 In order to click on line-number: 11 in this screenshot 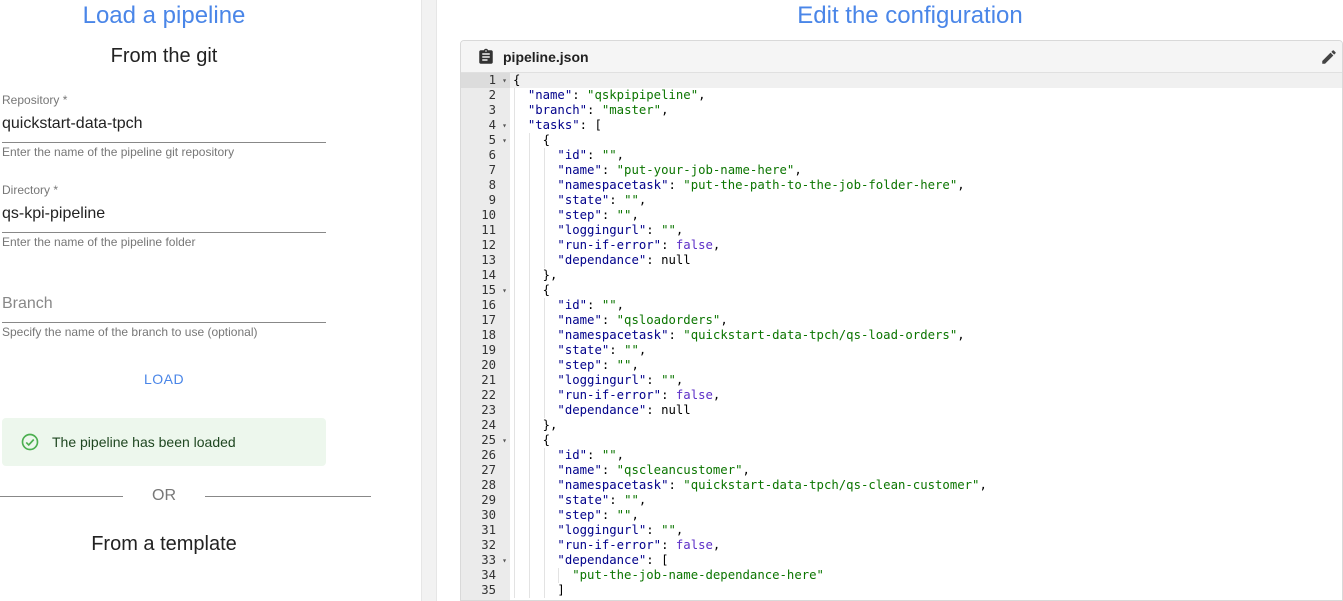, I will do `click(488, 230)`.